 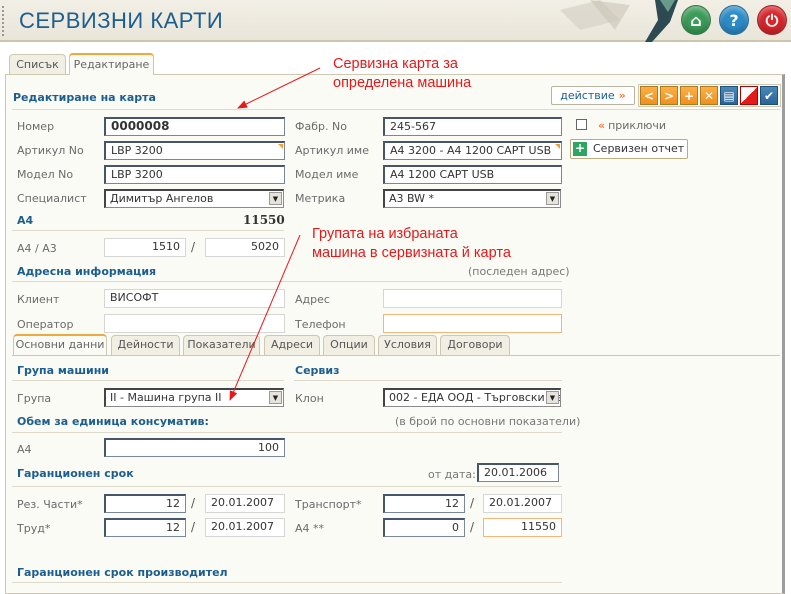 I want to click on cancel-button, so click(x=749, y=95).